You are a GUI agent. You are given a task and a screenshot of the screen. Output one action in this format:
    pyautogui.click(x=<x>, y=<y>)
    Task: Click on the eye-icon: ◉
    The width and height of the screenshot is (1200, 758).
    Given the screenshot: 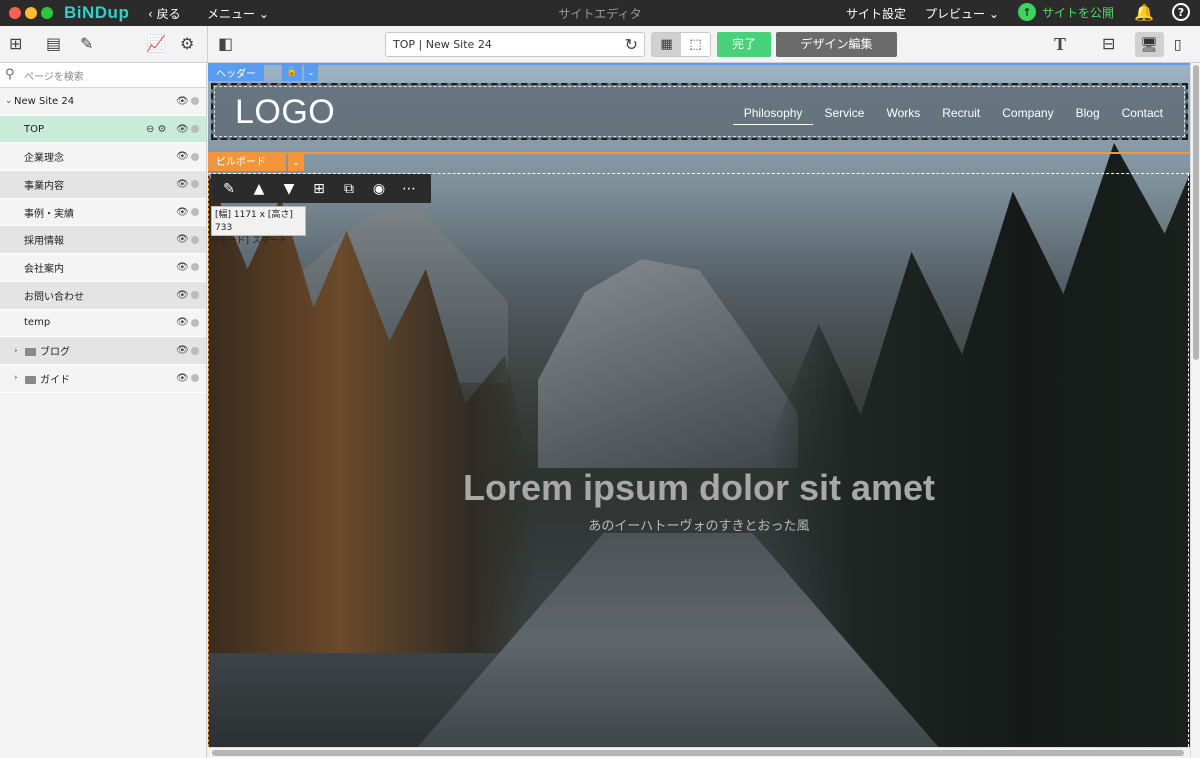 What is the action you would take?
    pyautogui.click(x=379, y=189)
    